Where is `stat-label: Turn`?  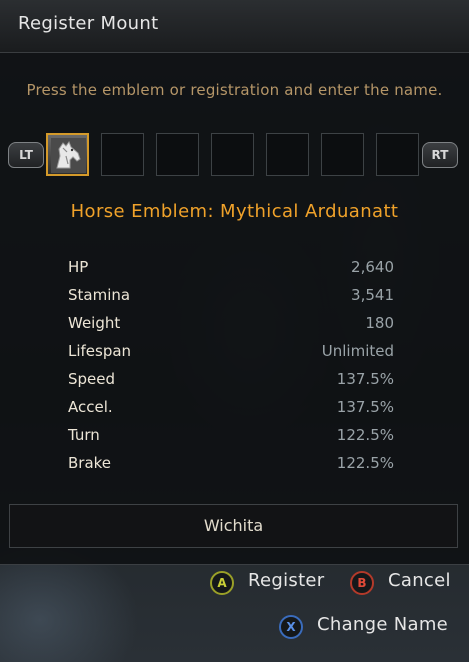 stat-label: Turn is located at coordinates (84, 435).